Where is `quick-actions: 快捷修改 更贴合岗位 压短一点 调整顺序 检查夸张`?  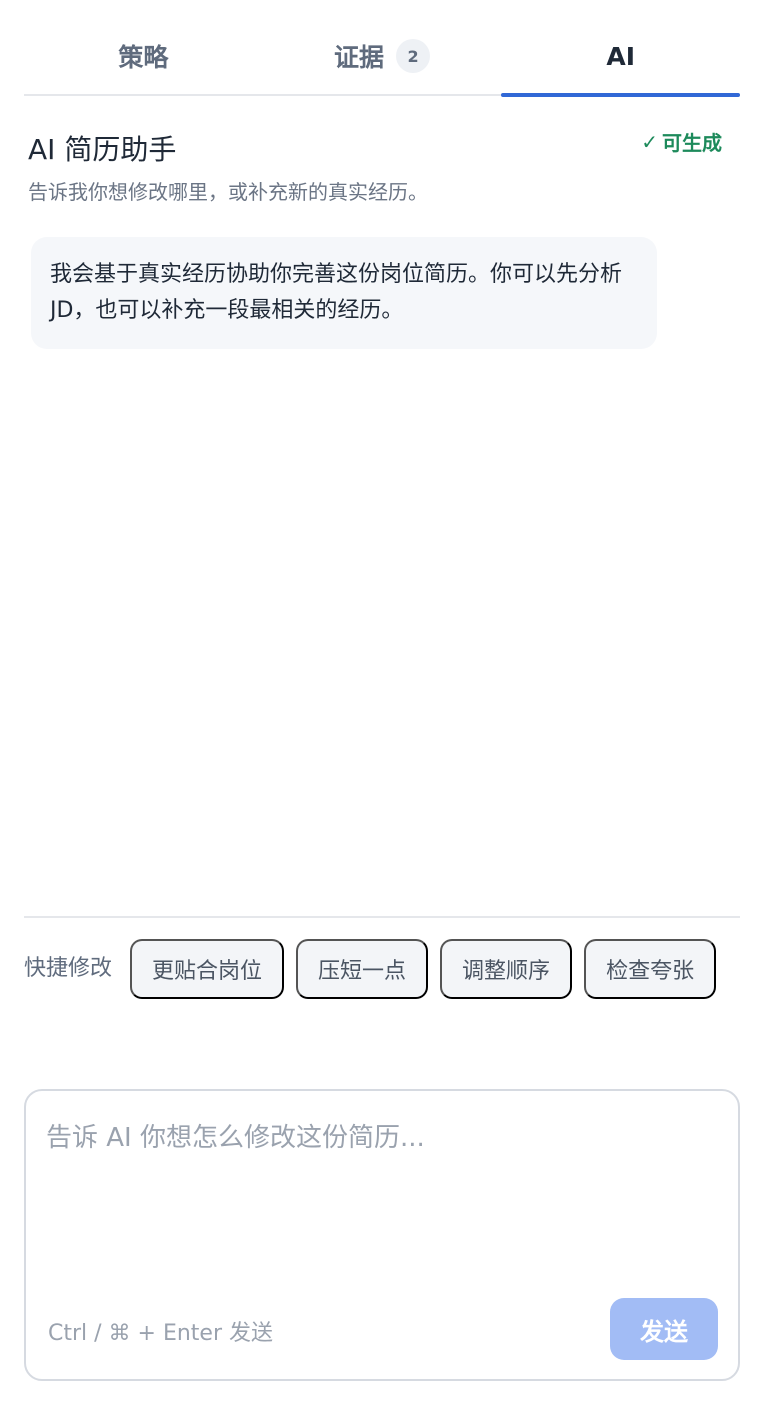 quick-actions: 快捷修改 更贴合岗位 压短一点 调整顺序 检查夸张 is located at coordinates (382, 969).